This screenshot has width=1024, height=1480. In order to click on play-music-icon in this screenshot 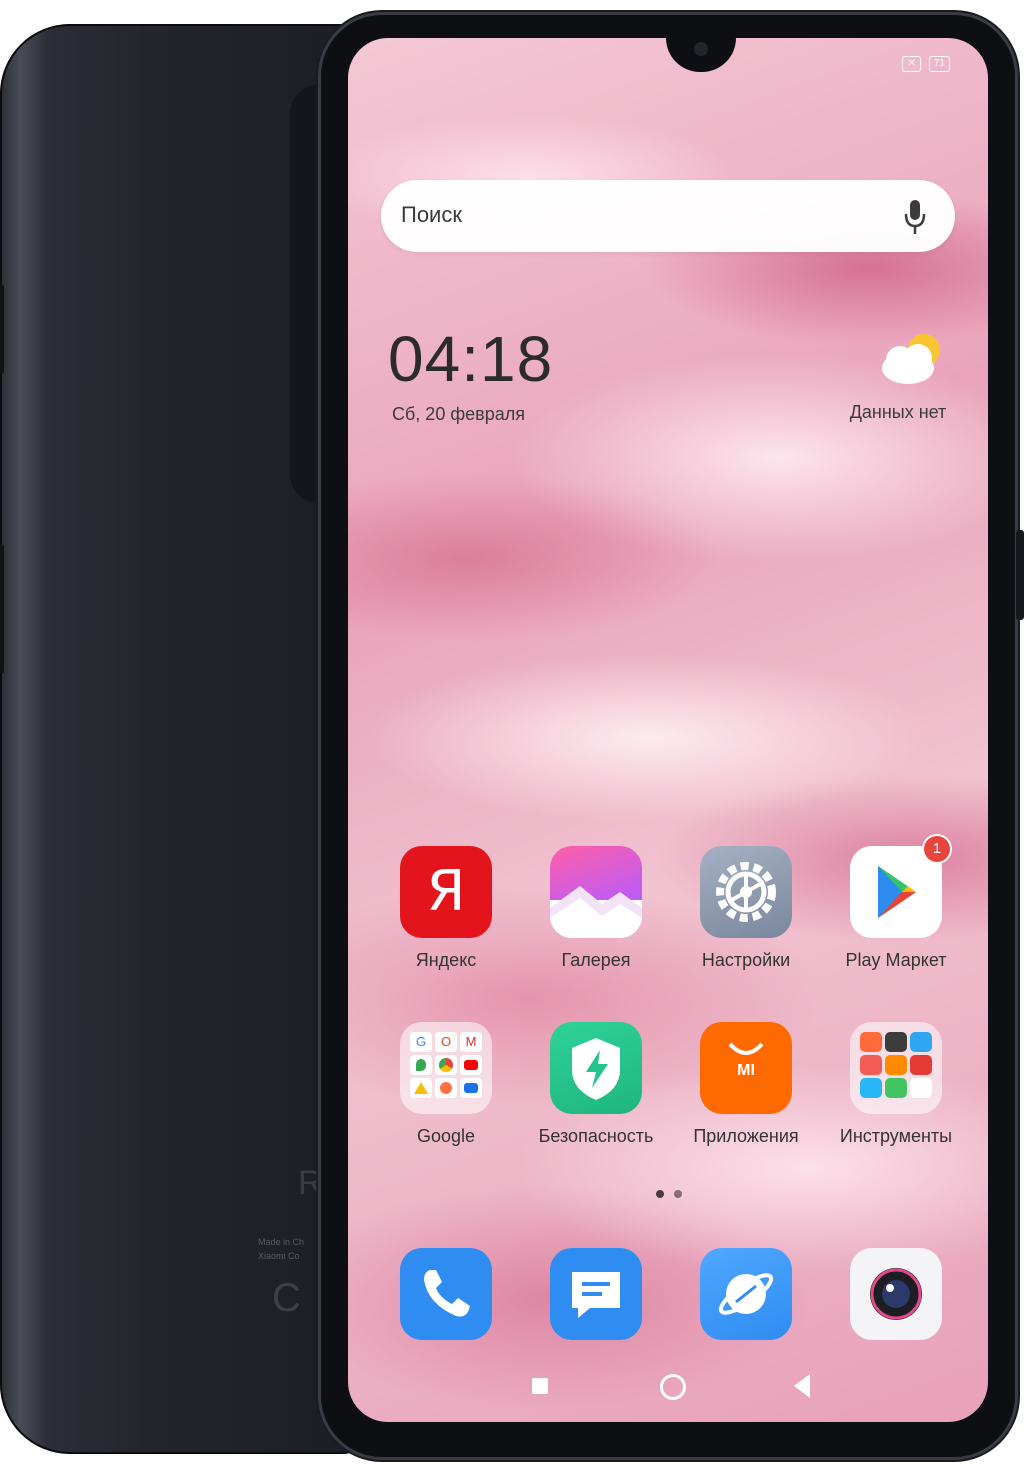, I will do `click(446, 1088)`.